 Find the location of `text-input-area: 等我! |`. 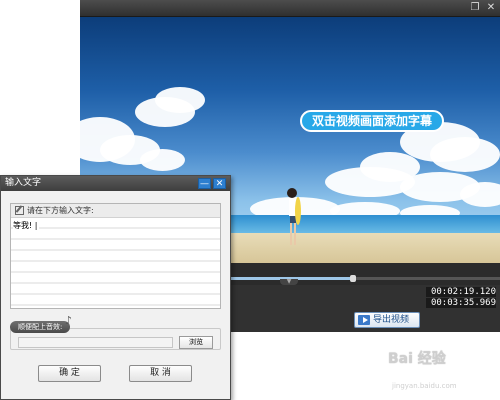

text-input-area: 等我! | is located at coordinates (115, 263).